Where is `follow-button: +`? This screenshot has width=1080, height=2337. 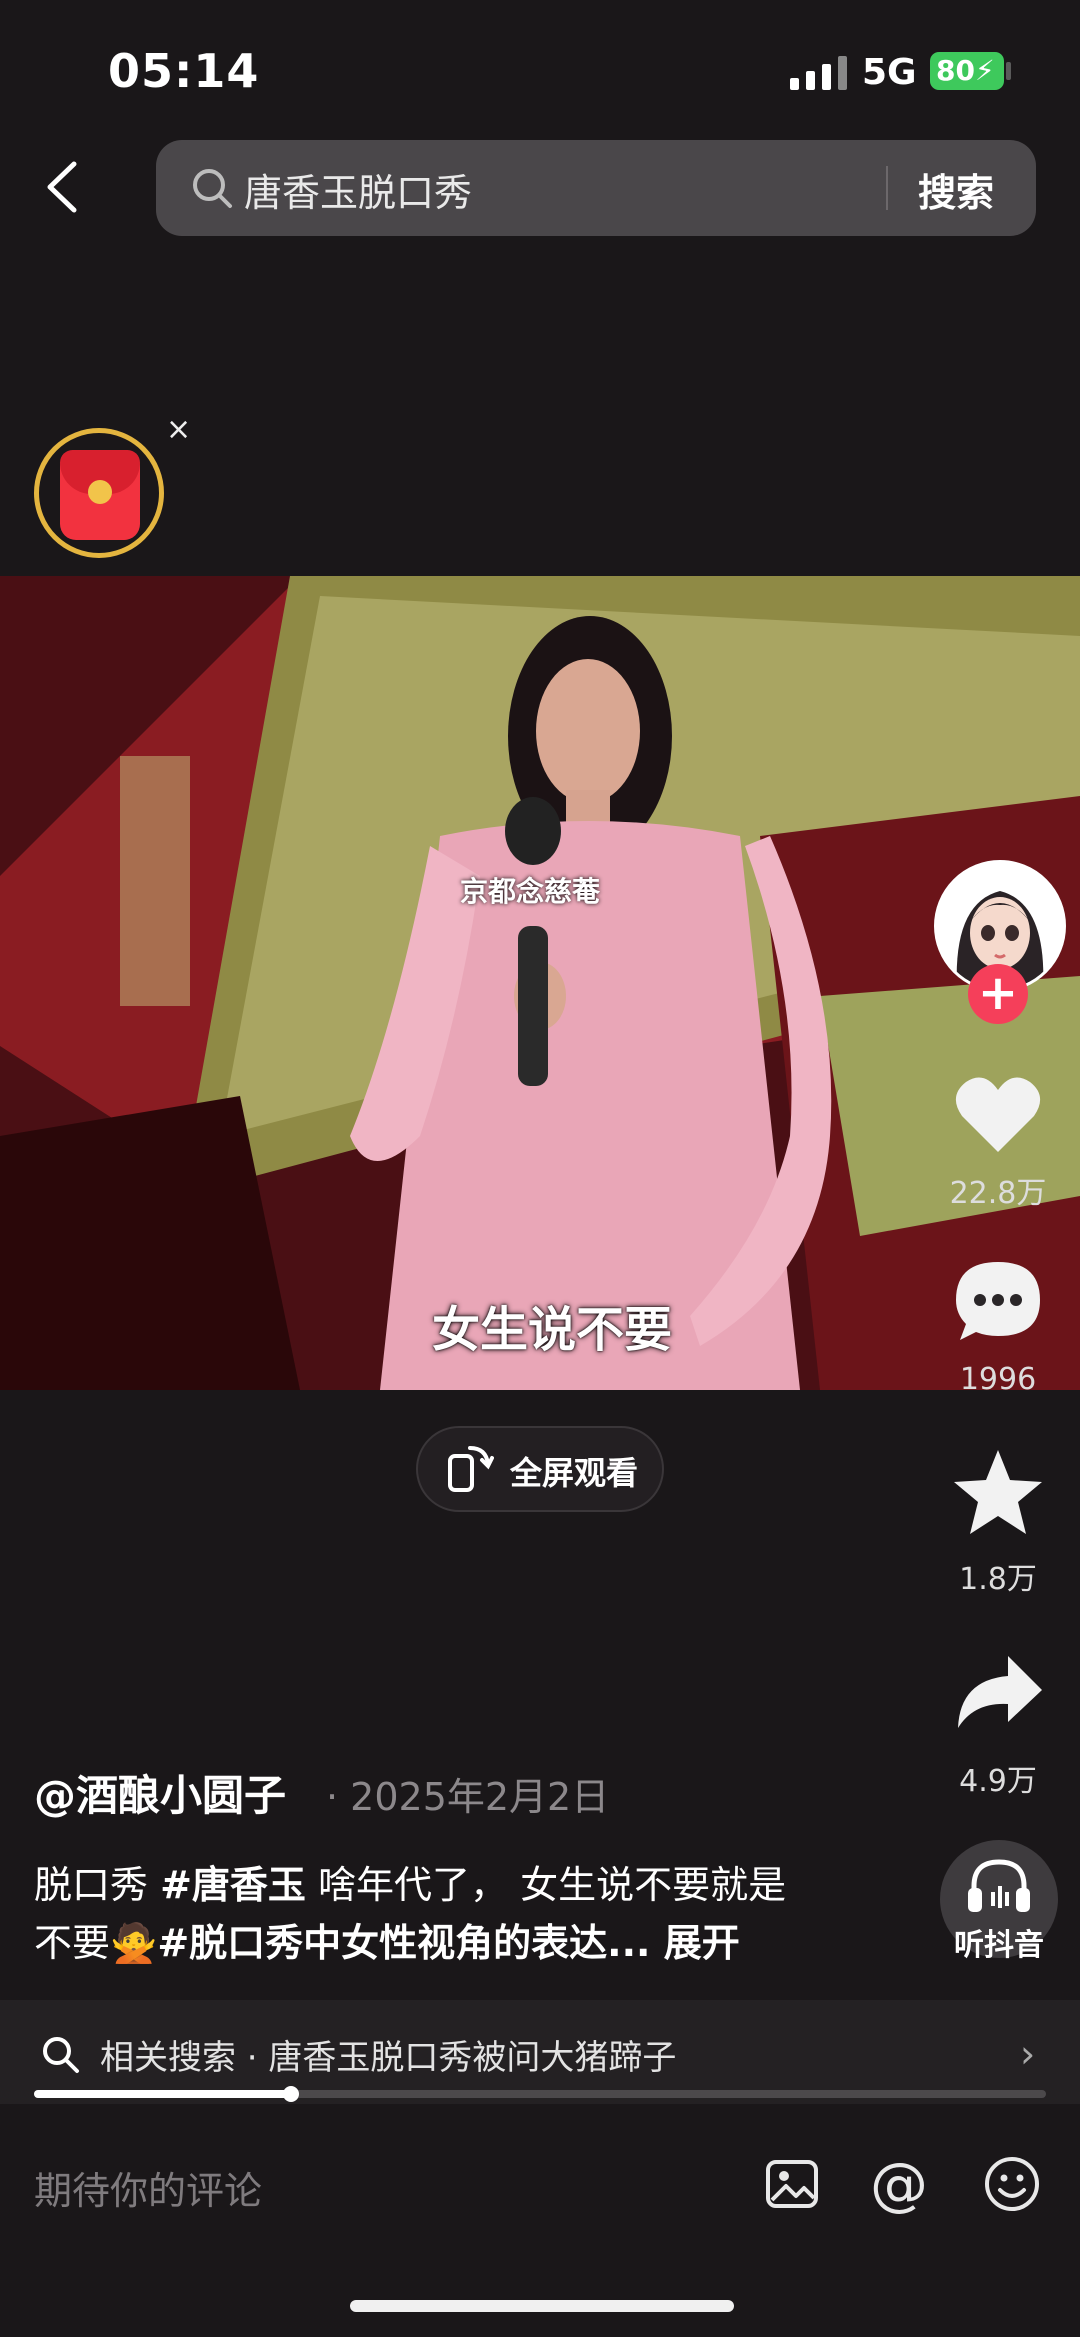 follow-button: + is located at coordinates (998, 994).